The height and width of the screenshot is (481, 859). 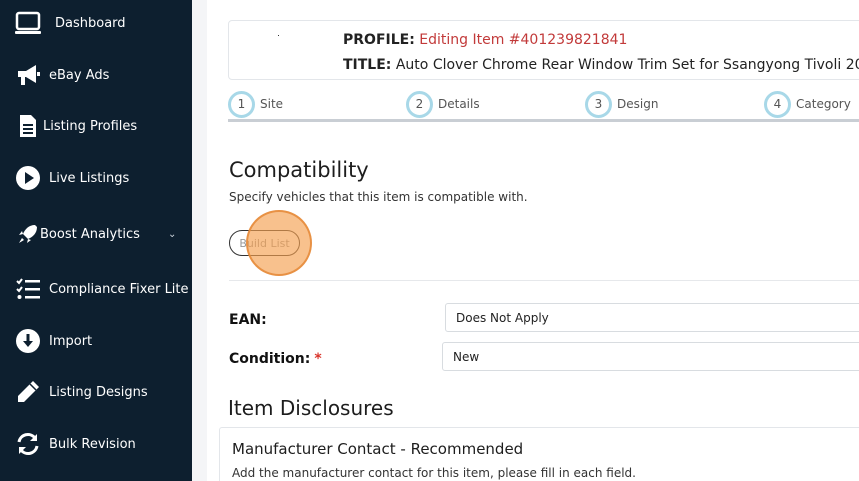 I want to click on sync-icon, so click(x=28, y=444).